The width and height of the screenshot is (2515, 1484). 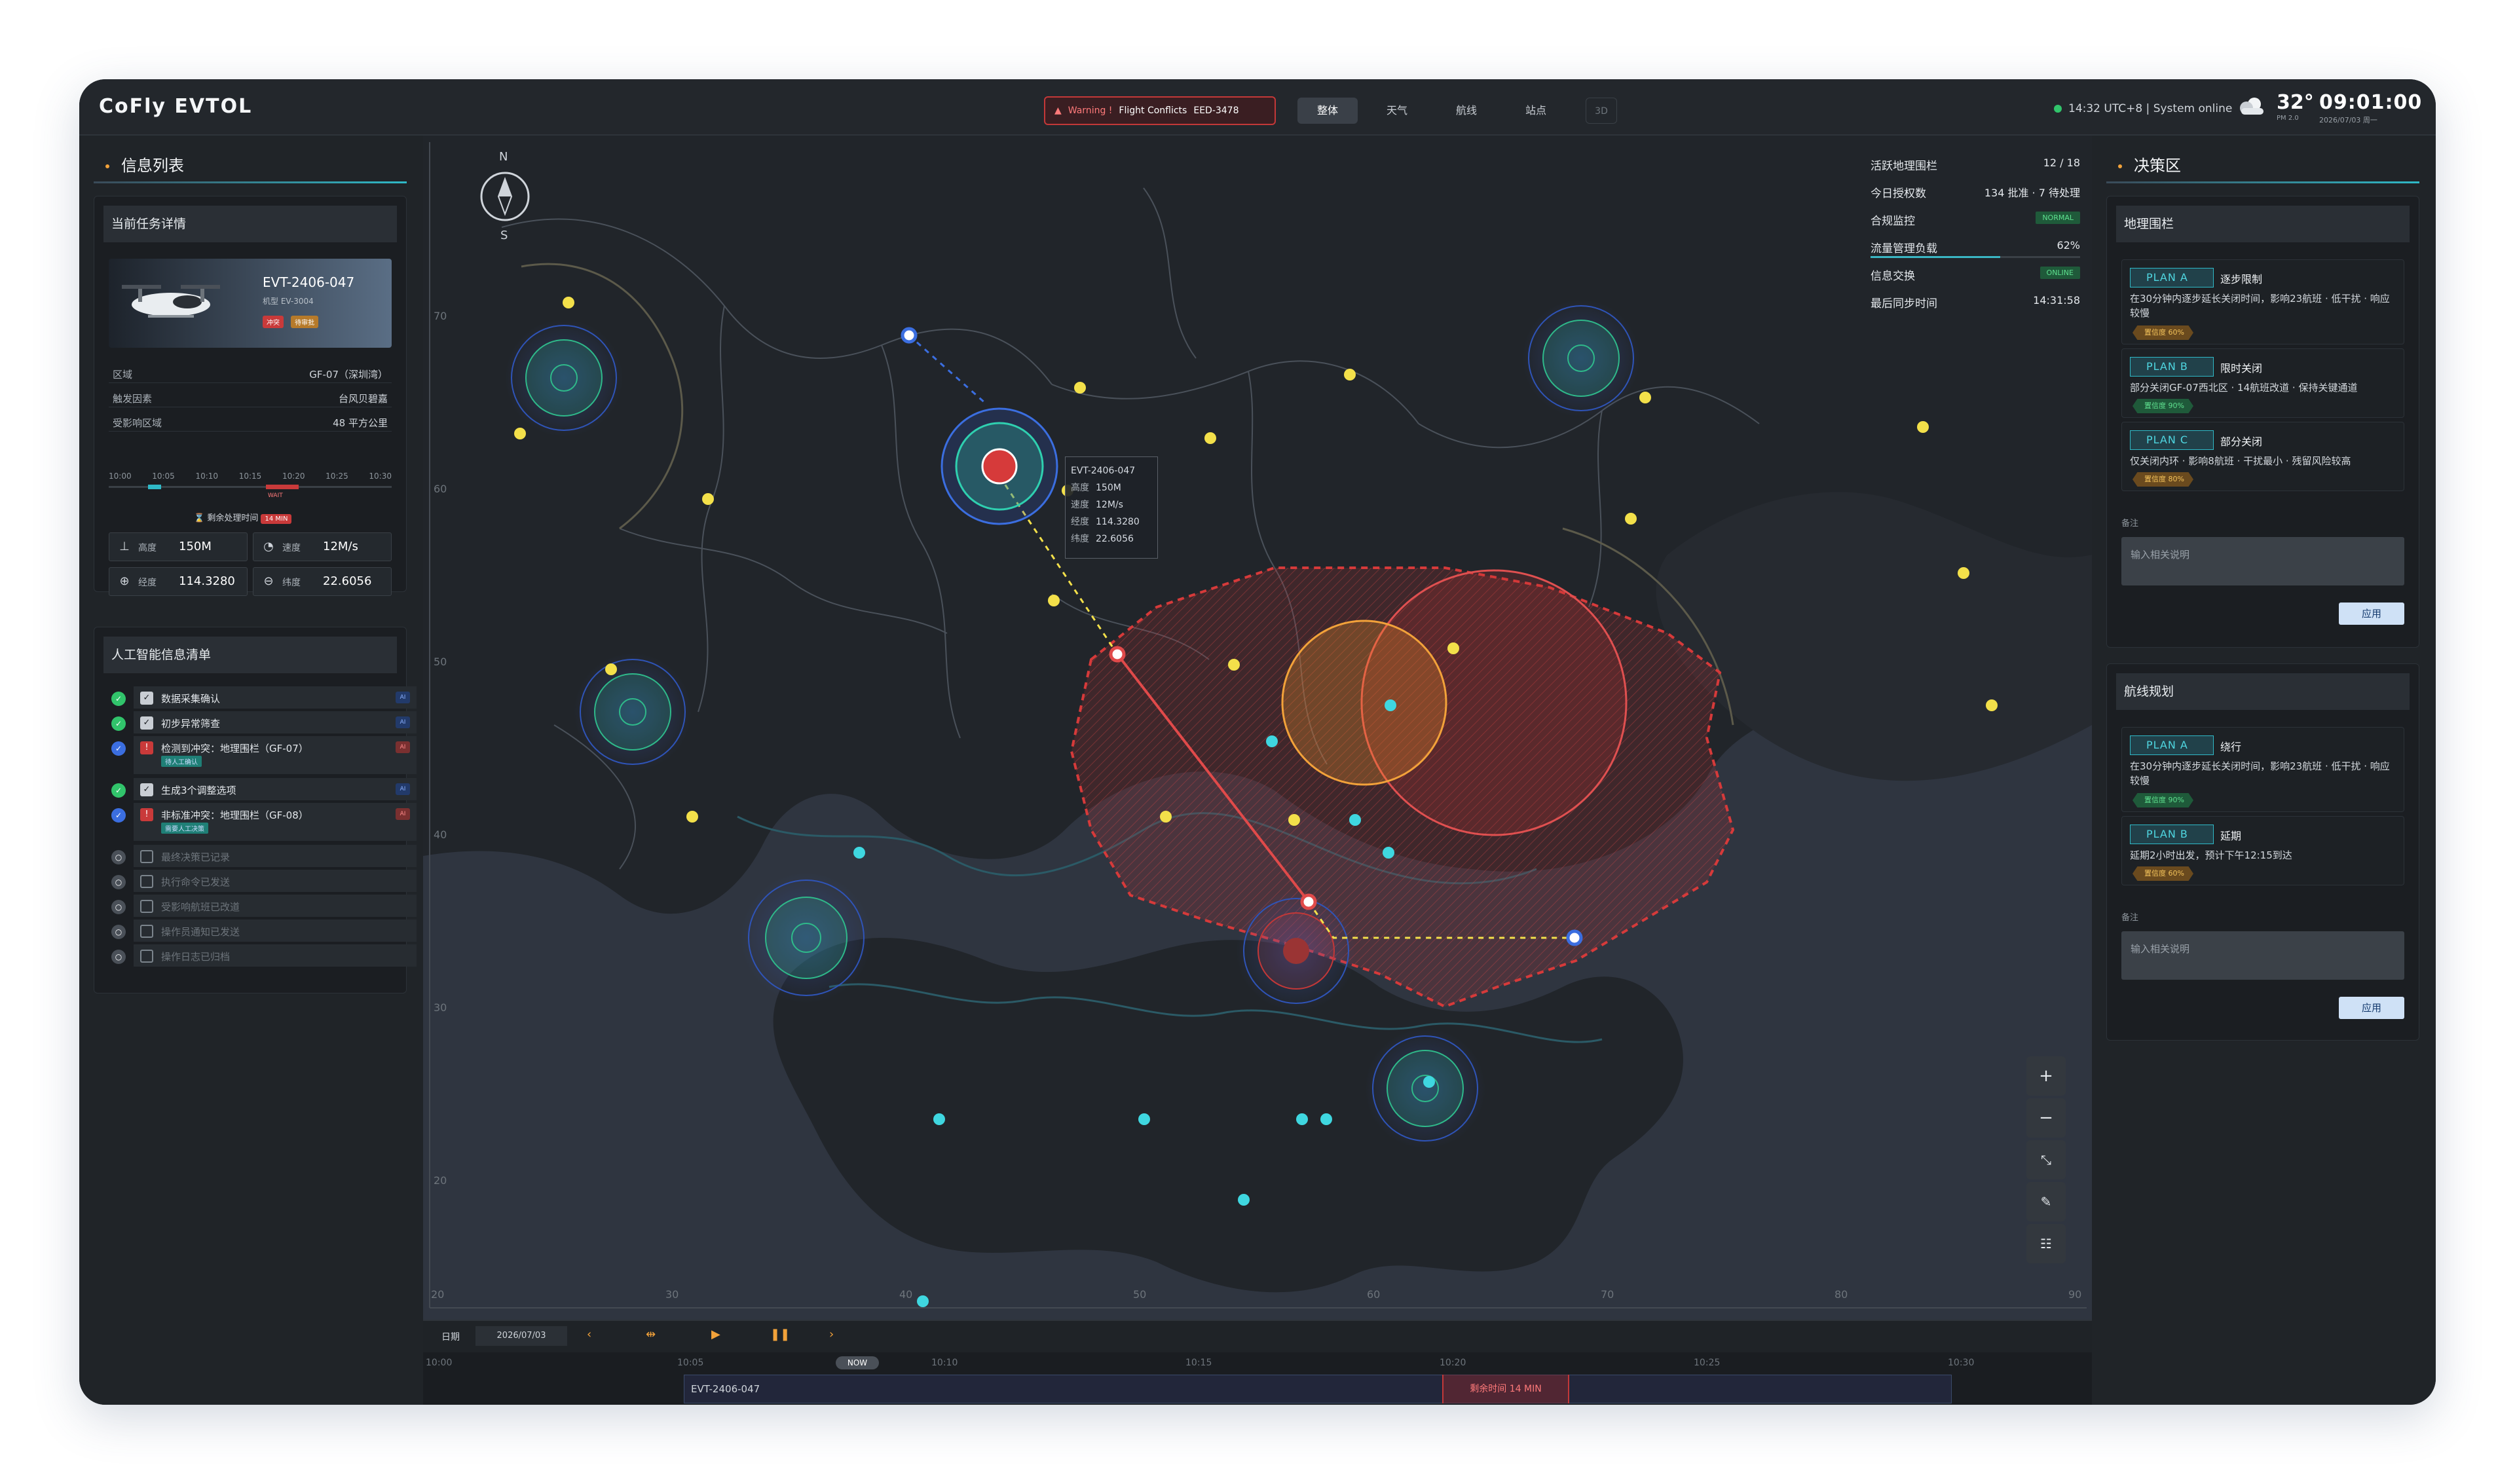 What do you see at coordinates (268, 546) in the screenshot?
I see `speed-icon: ◔` at bounding box center [268, 546].